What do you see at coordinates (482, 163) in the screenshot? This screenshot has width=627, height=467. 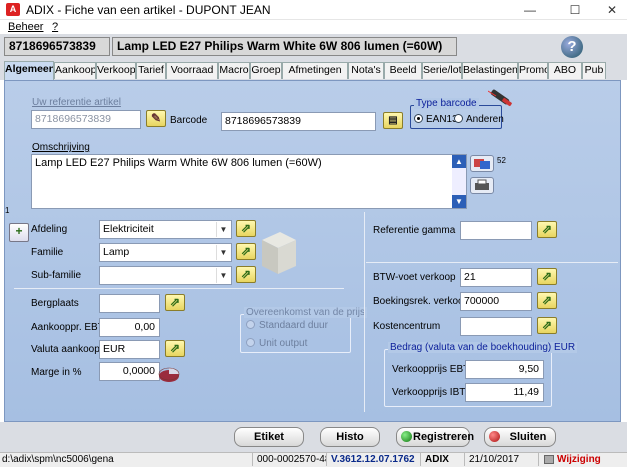 I see `translate-button` at bounding box center [482, 163].